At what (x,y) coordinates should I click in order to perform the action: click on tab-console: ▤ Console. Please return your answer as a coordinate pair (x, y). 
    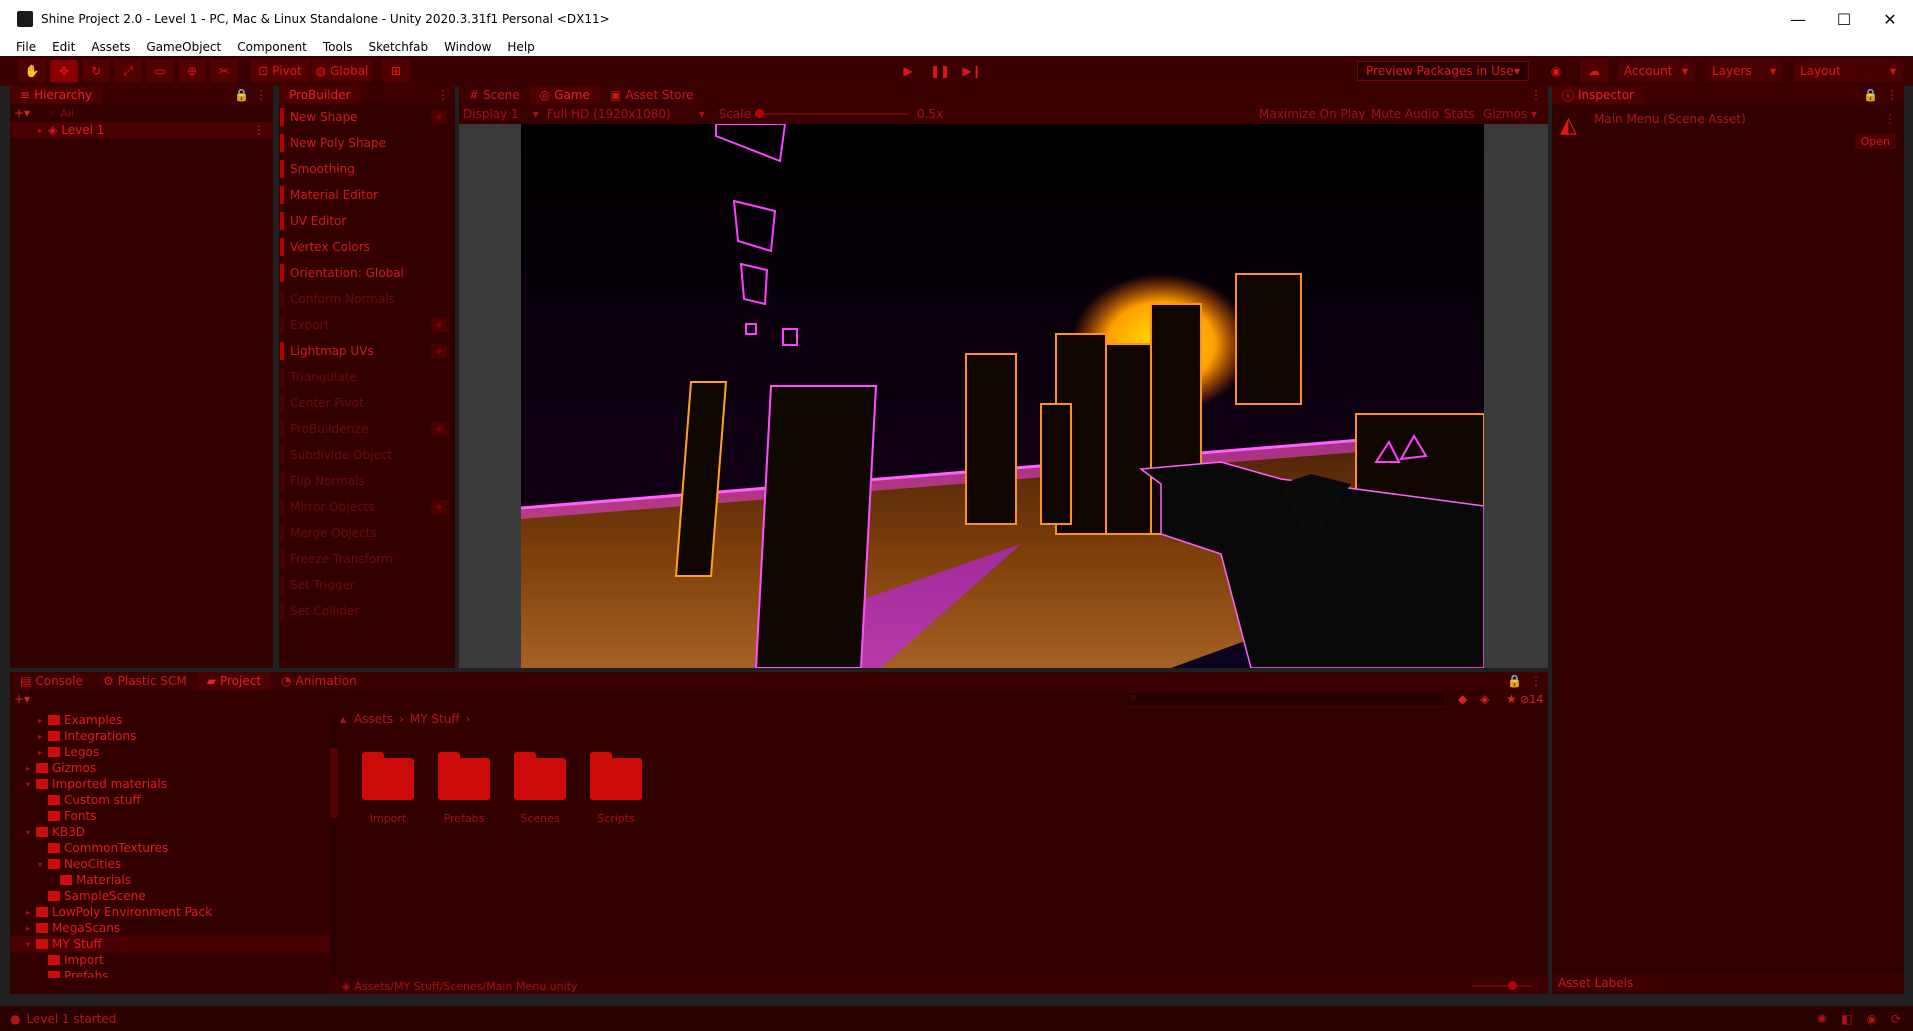
    Looking at the image, I should click on (51, 681).